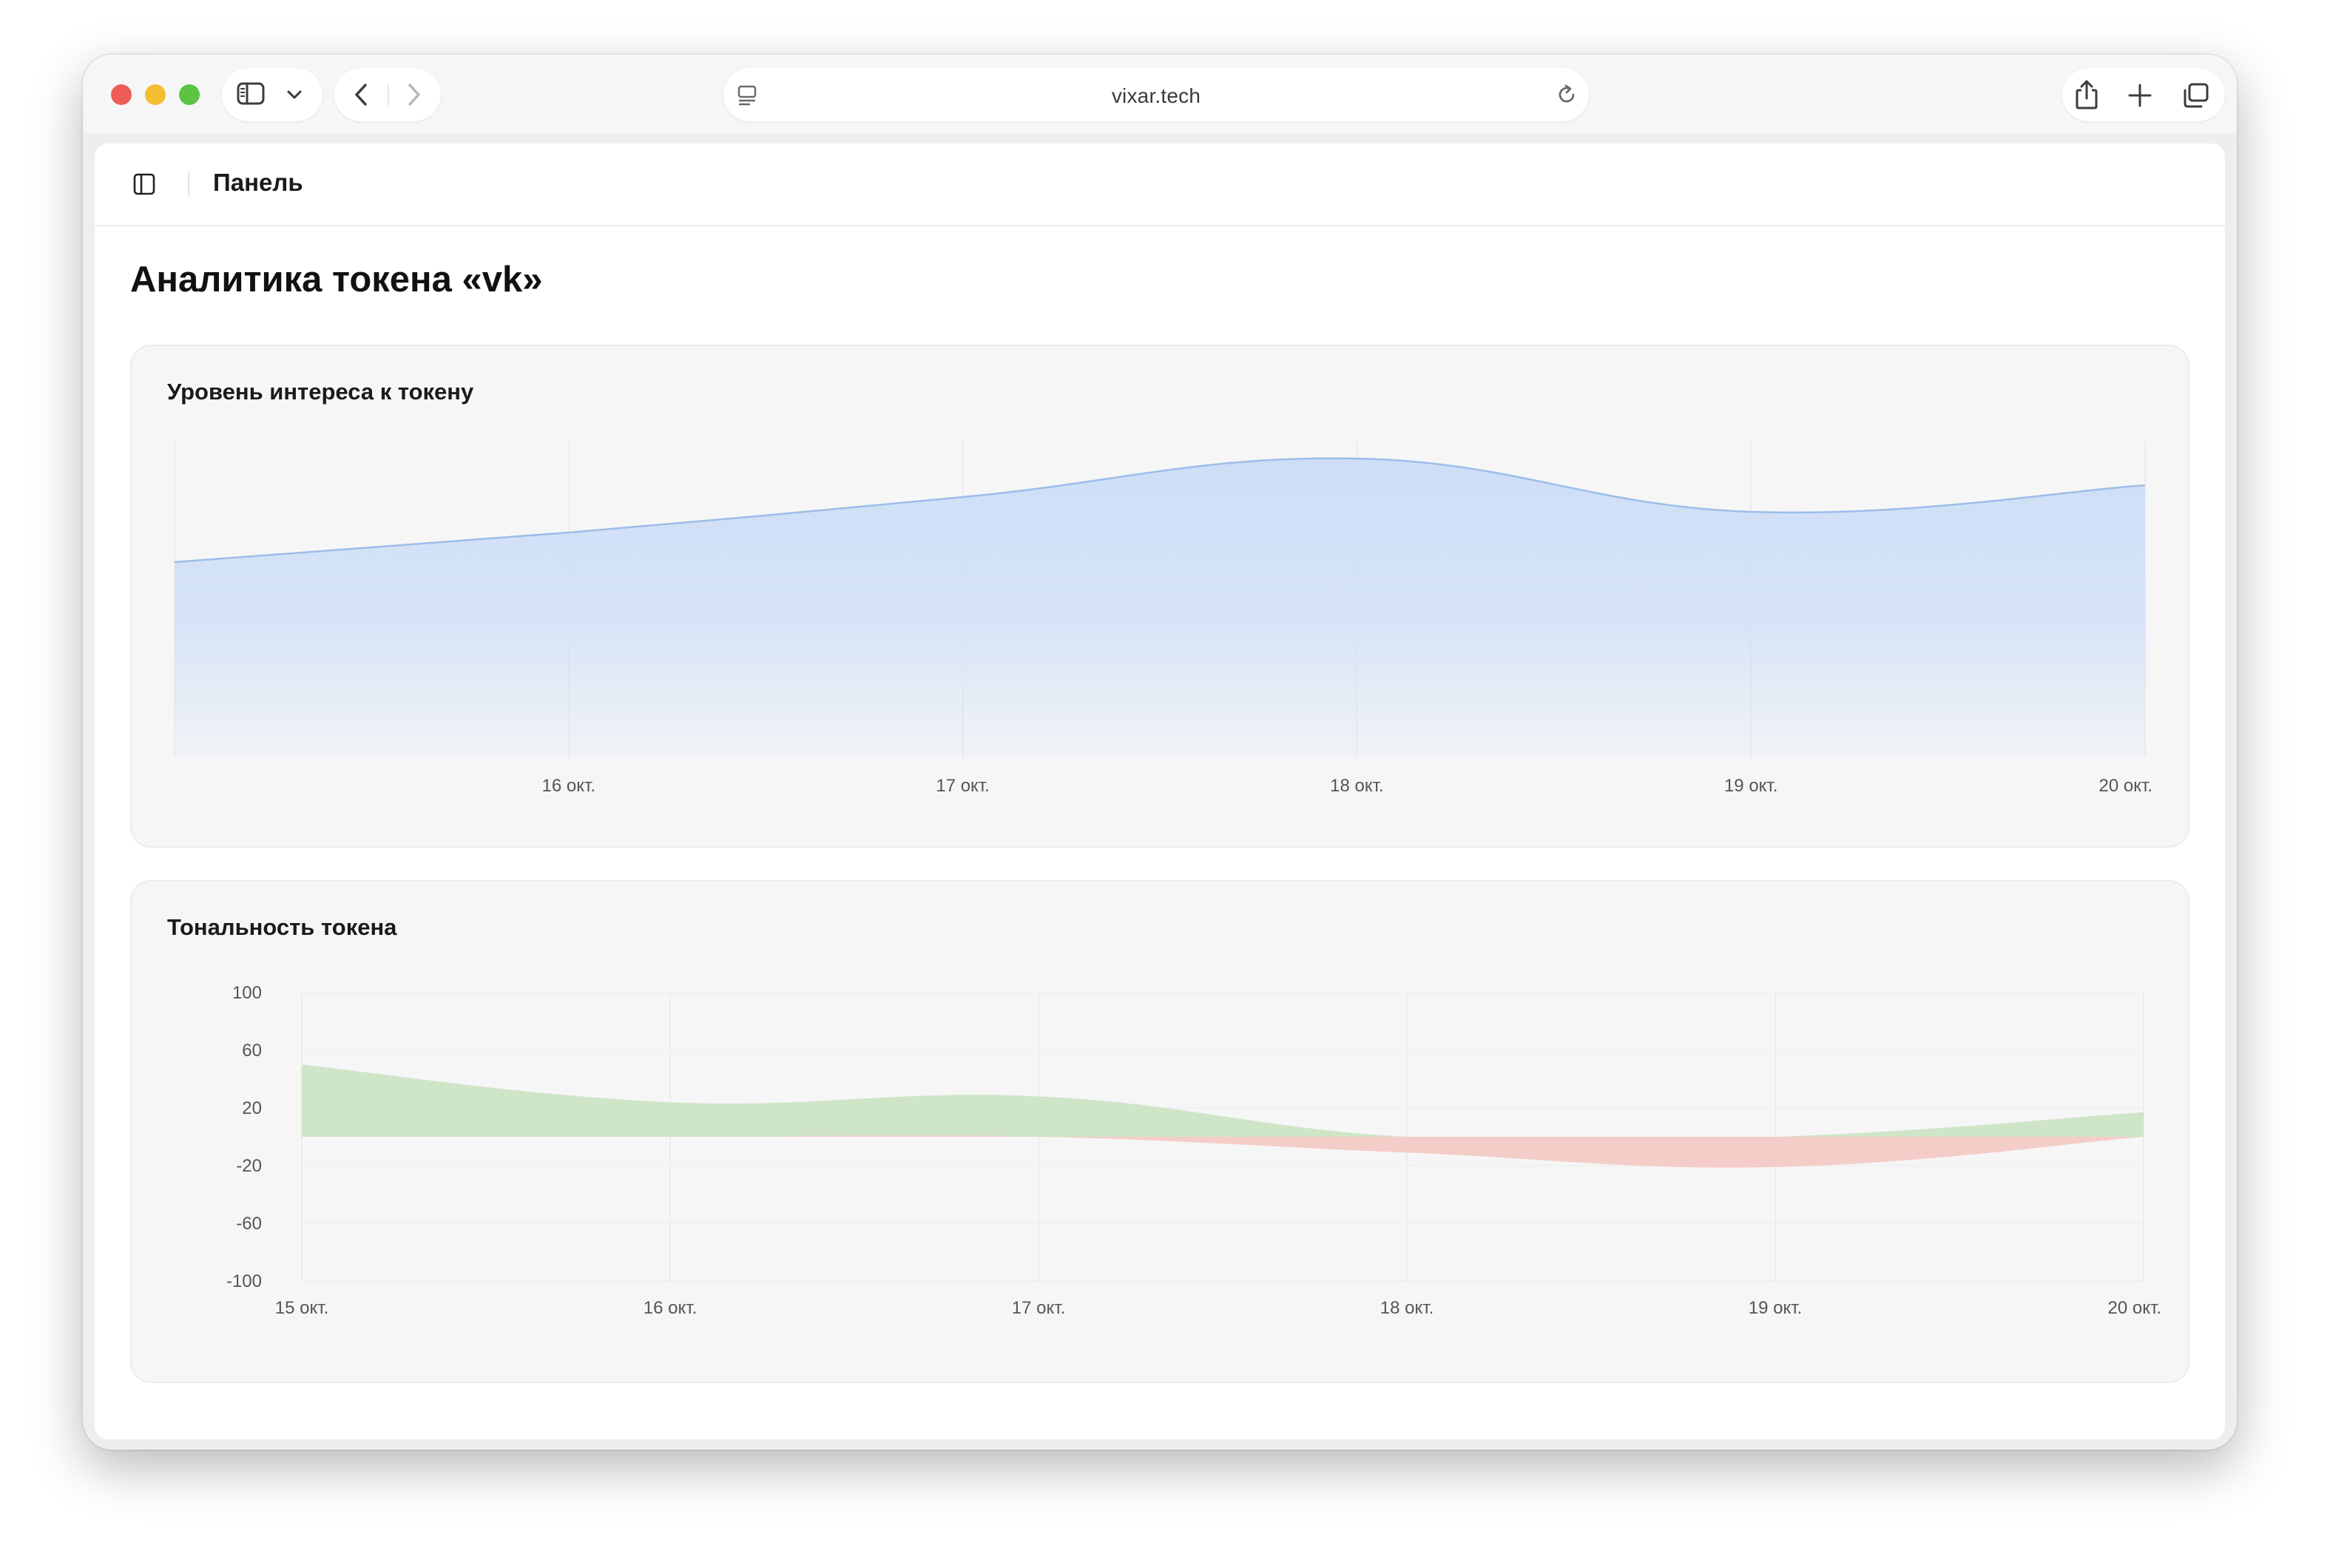 The width and height of the screenshot is (2330, 1568). What do you see at coordinates (188, 184) in the screenshot?
I see `header-divider` at bounding box center [188, 184].